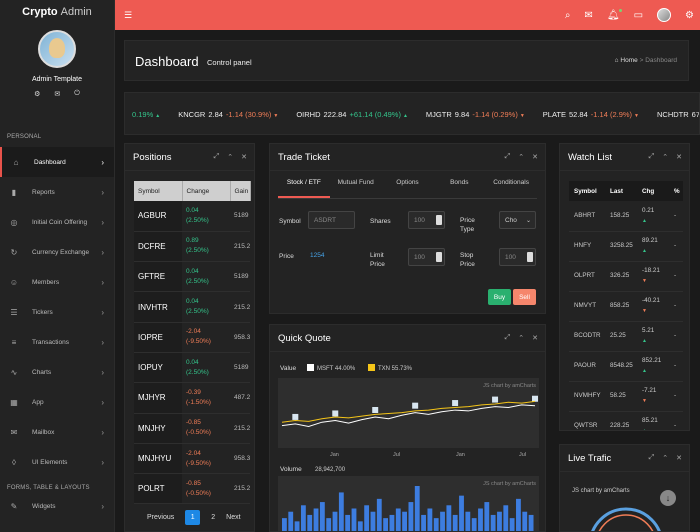 This screenshot has width=700, height=532. Describe the element at coordinates (459, 187) in the screenshot. I see `tab-bonds: Bonds` at that location.